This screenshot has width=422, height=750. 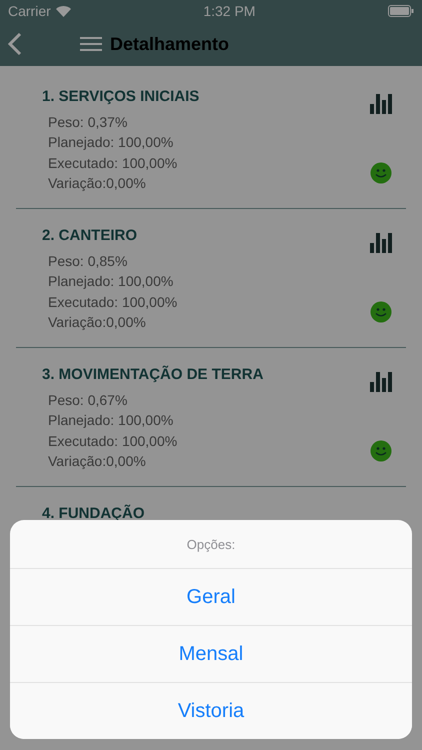 I want to click on item-title: 2. CANTEIRO, so click(x=90, y=236).